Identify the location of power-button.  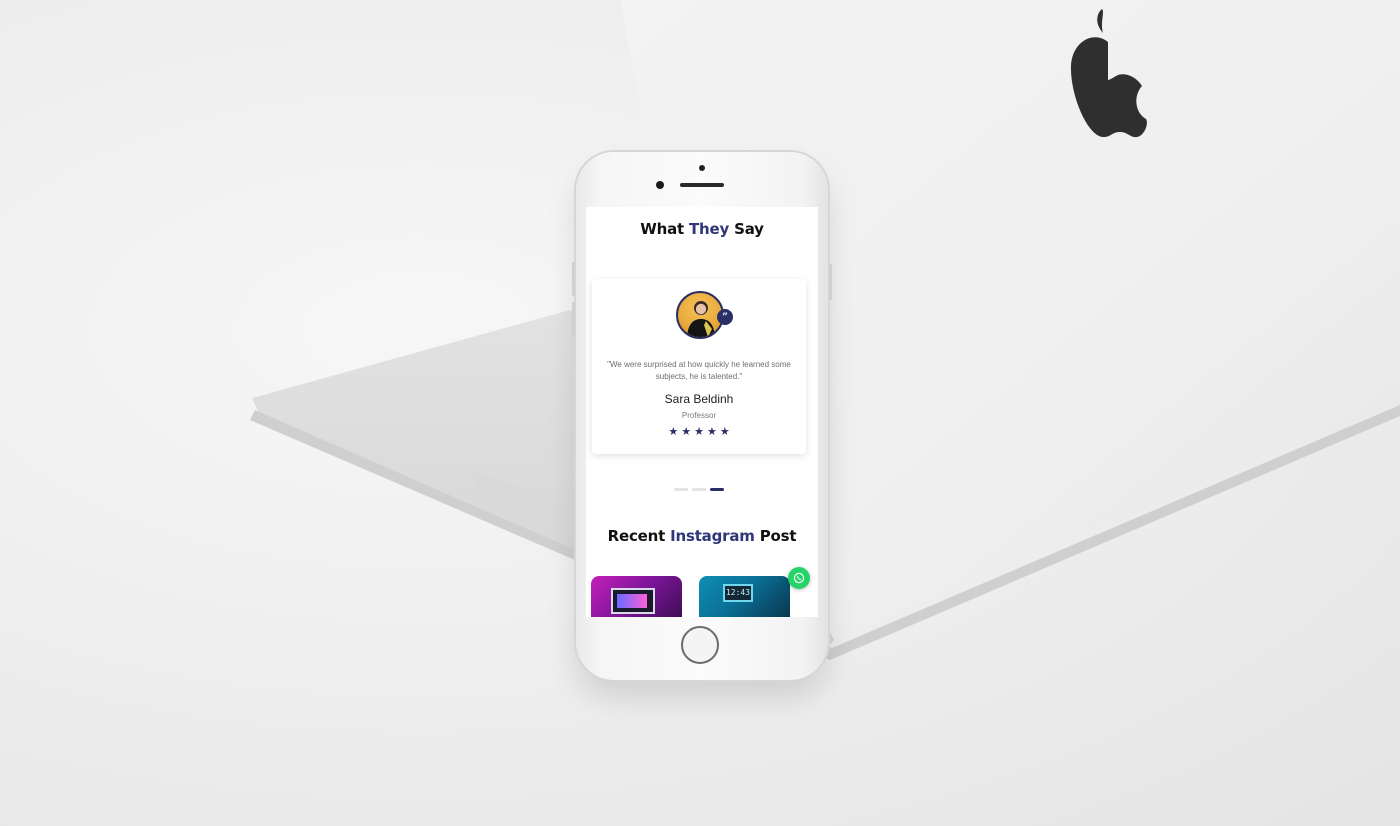
(830, 282).